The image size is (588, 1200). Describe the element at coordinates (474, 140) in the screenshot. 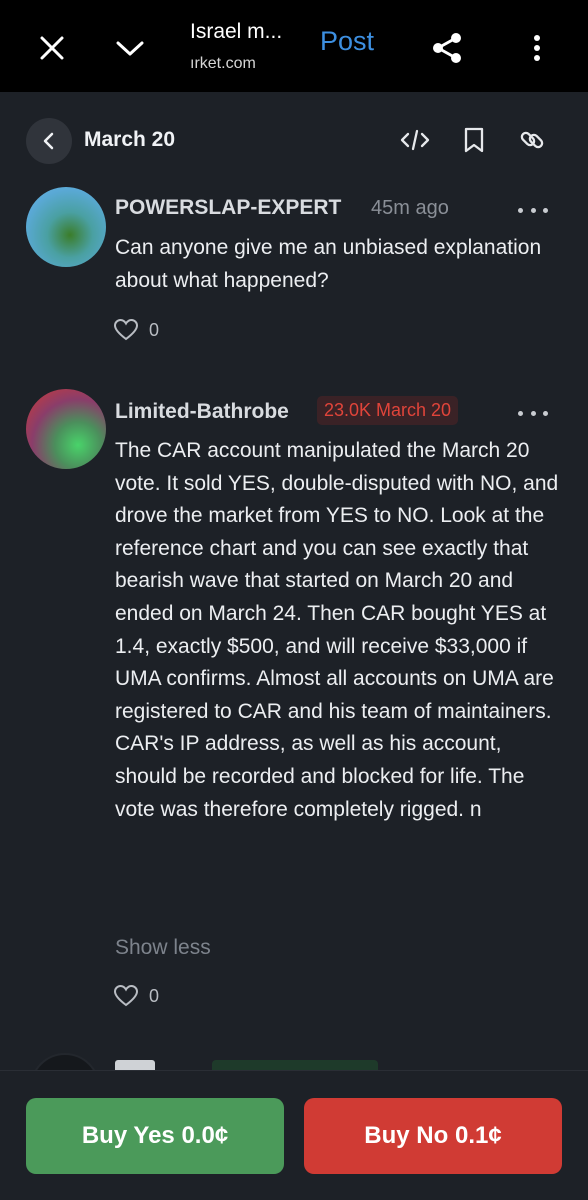

I see `bookmark-icon` at that location.